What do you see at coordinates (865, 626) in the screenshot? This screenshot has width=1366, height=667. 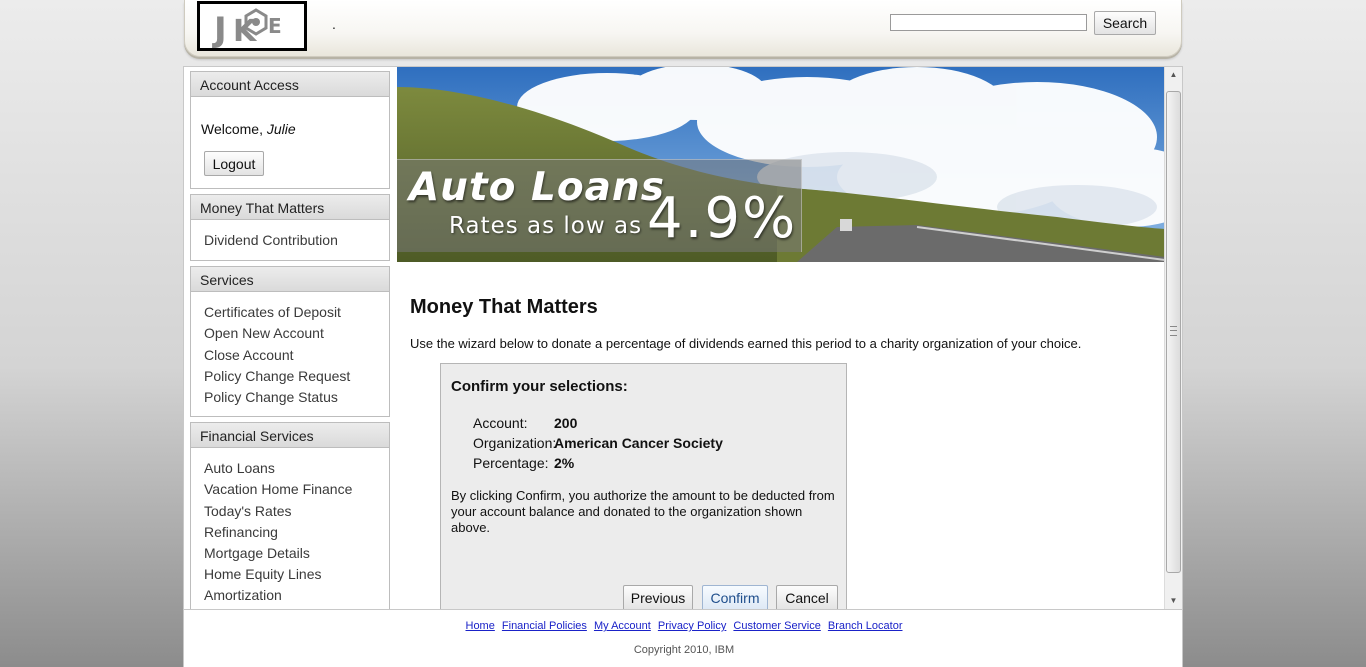 I see `footer-link-branch-locator: Branch Locator` at bounding box center [865, 626].